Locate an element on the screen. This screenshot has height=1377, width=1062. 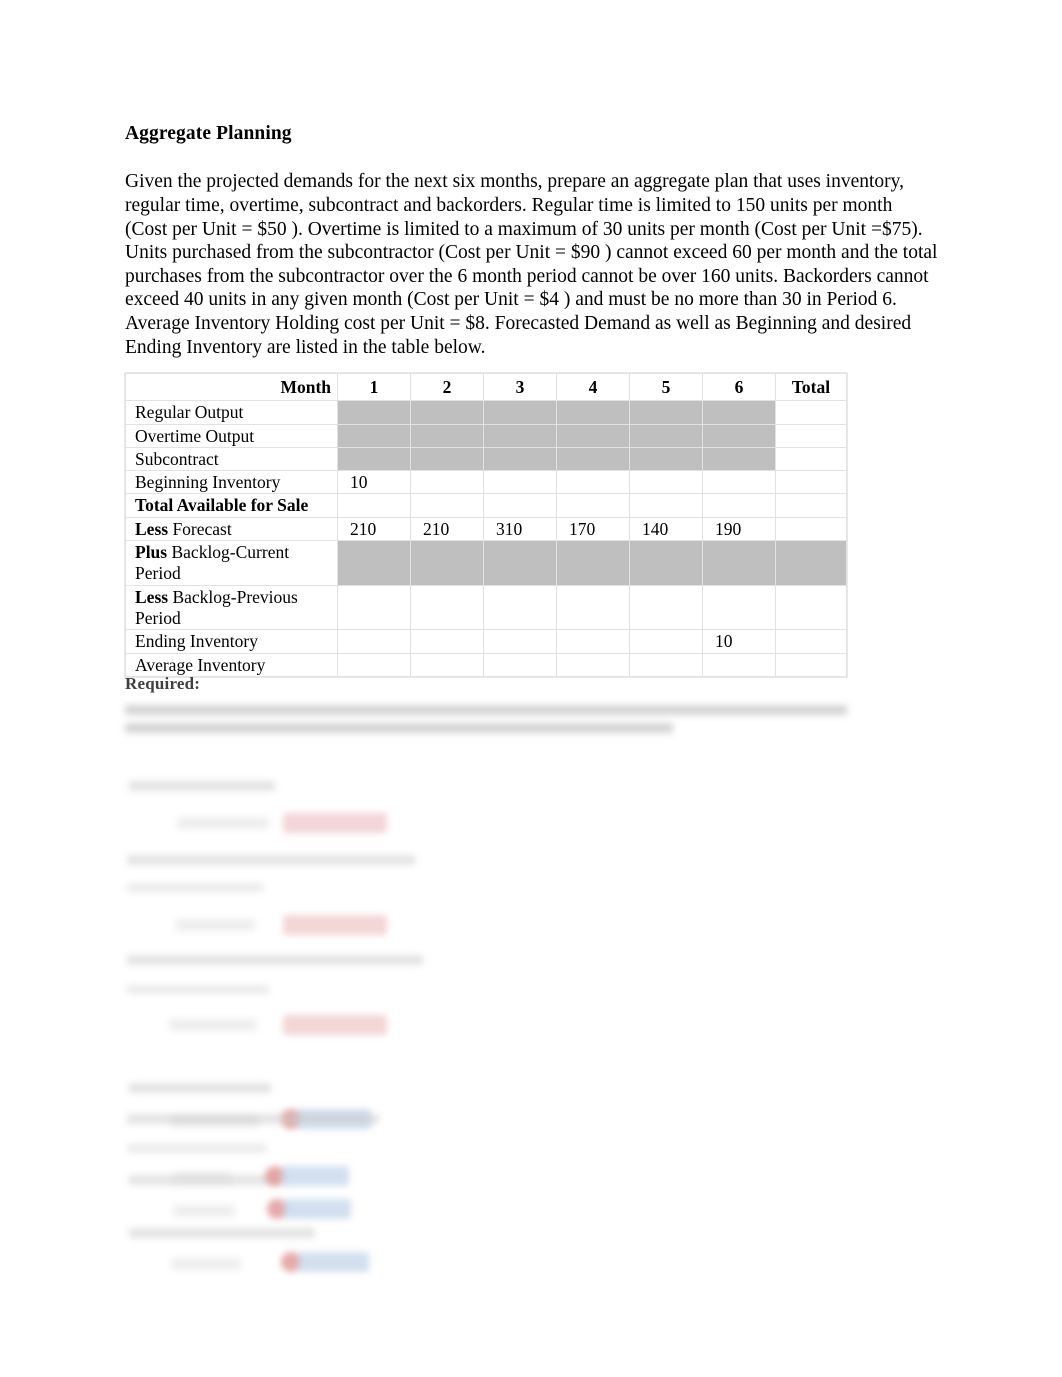
row-label-prefix: Plus is located at coordinates (151, 552).